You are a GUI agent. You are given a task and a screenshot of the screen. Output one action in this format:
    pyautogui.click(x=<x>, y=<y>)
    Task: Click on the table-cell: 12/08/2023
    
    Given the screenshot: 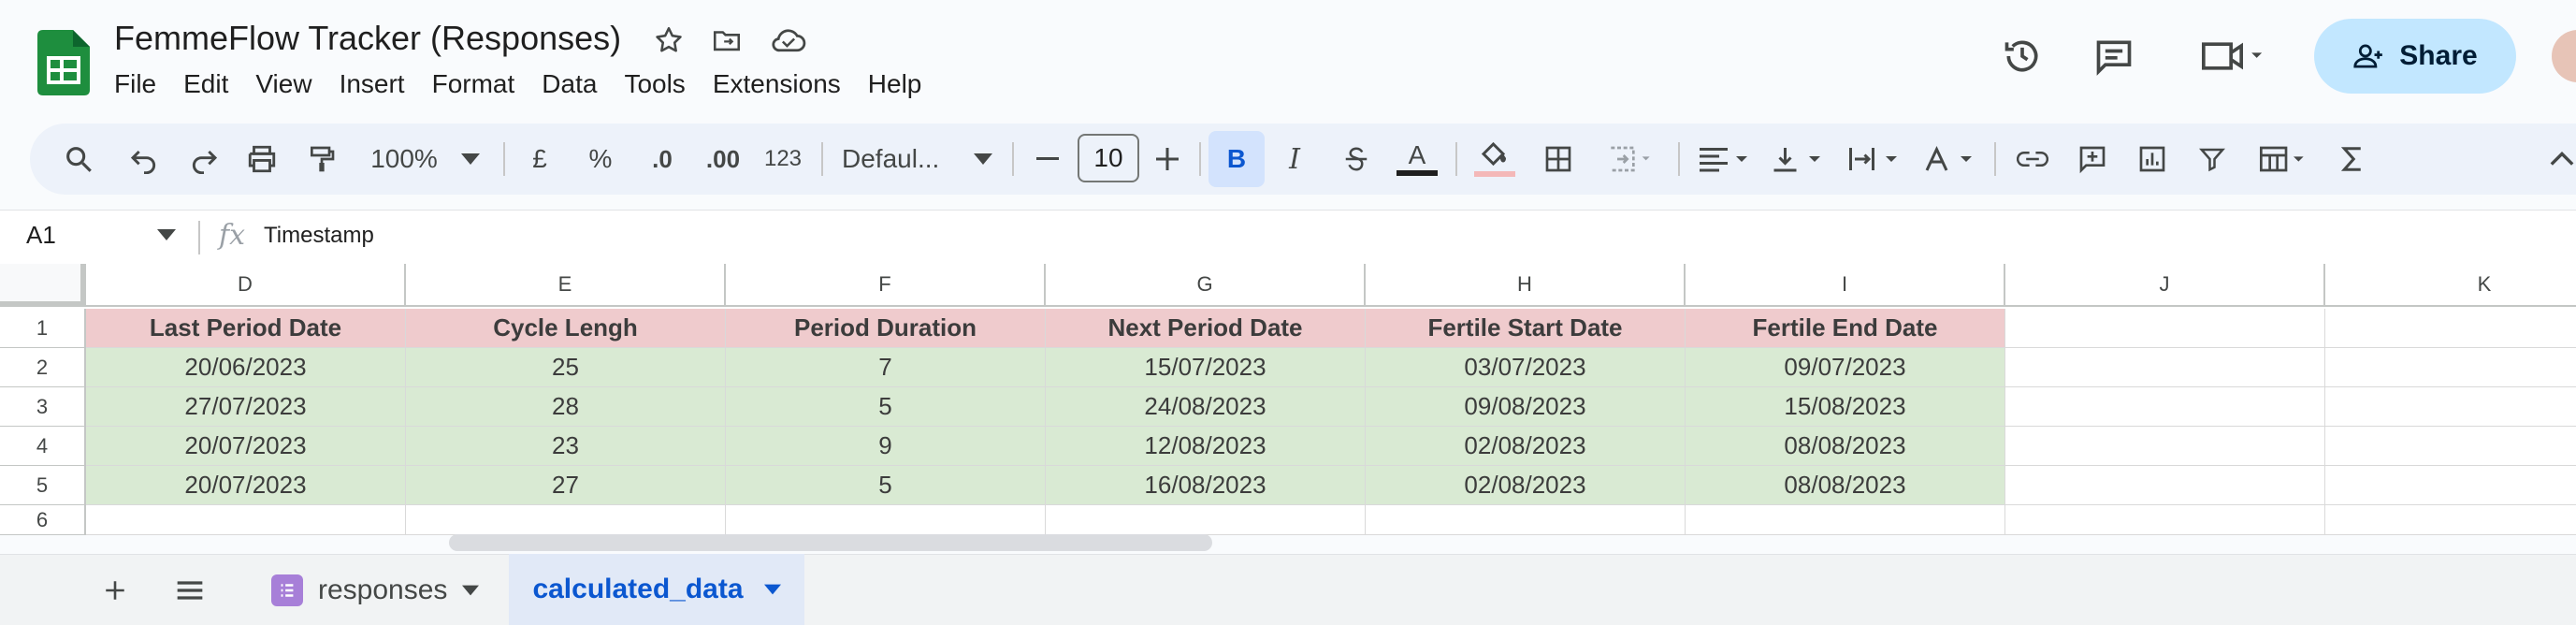 What is the action you would take?
    pyautogui.click(x=1206, y=446)
    